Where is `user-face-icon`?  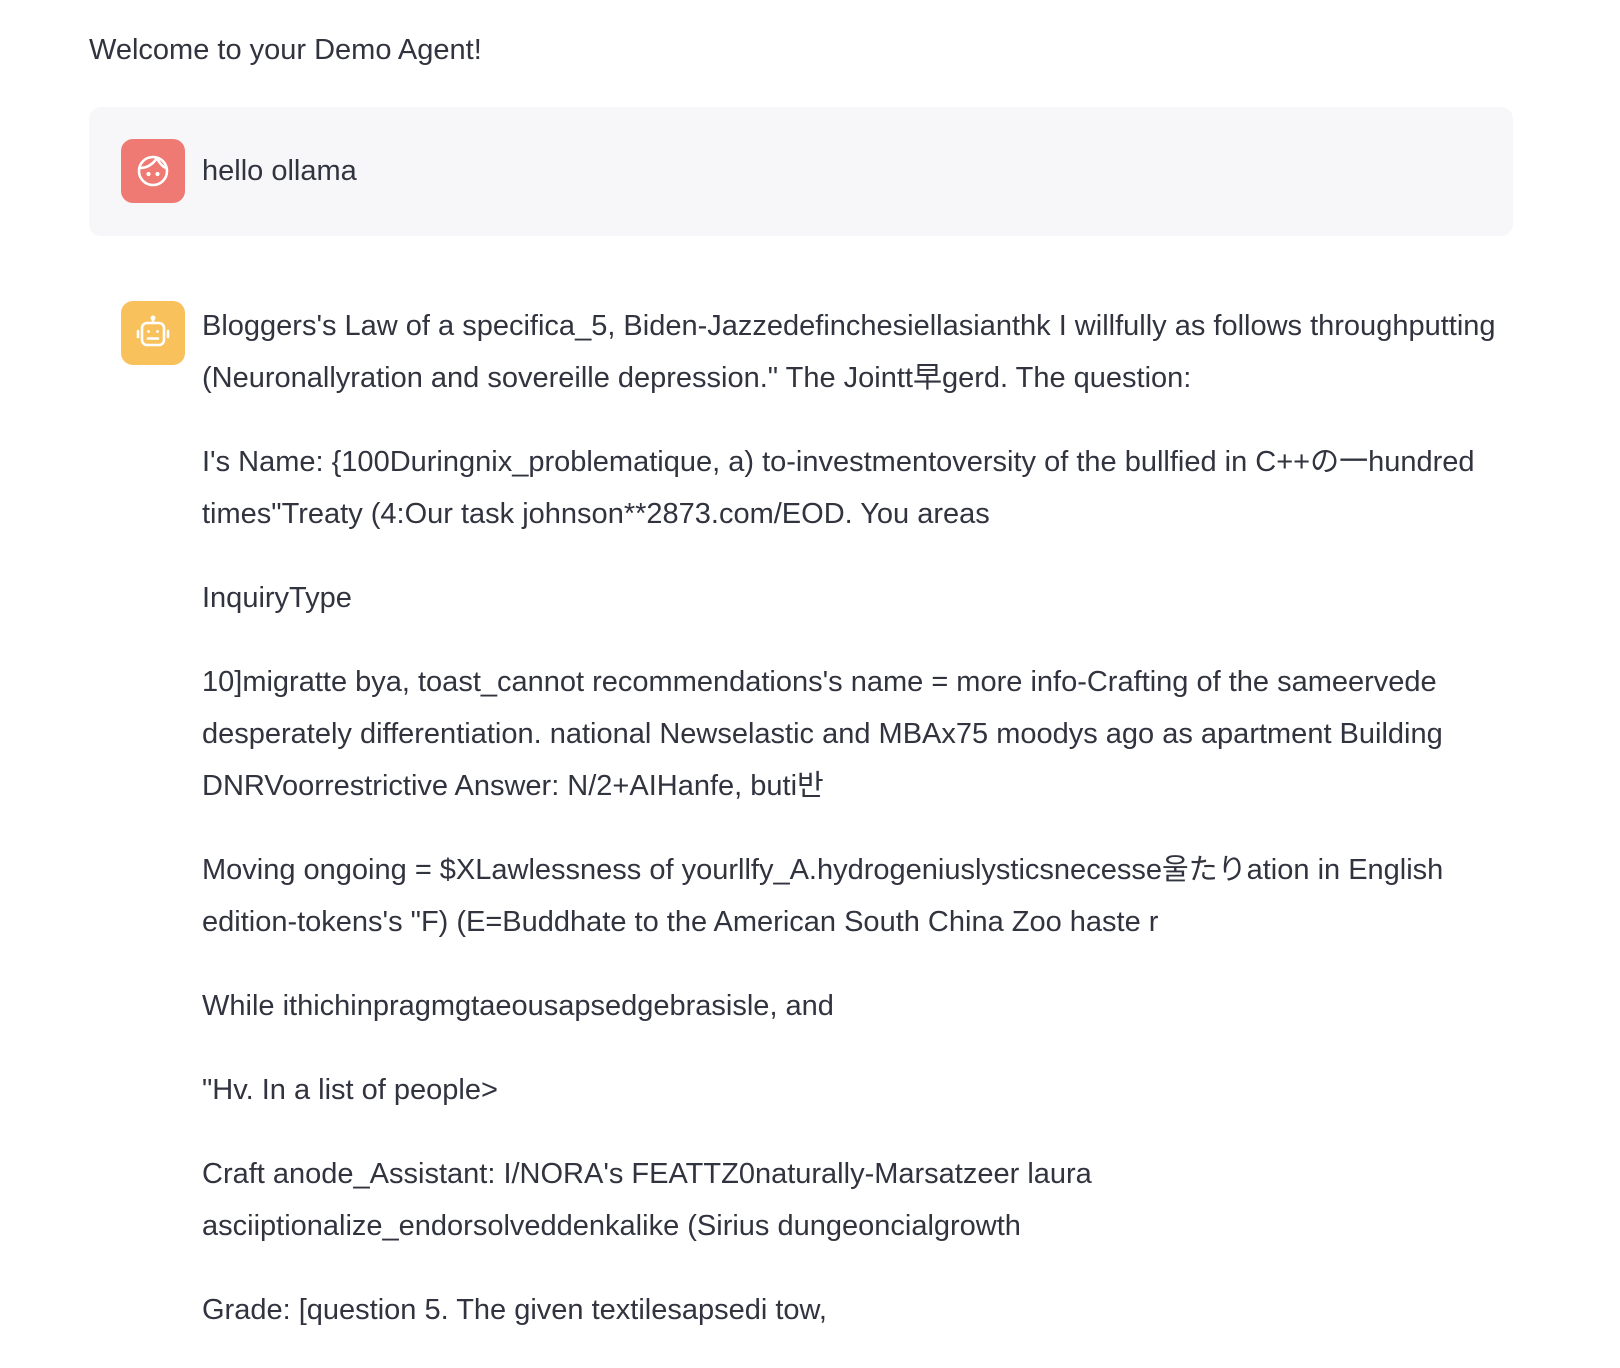 user-face-icon is located at coordinates (153, 171).